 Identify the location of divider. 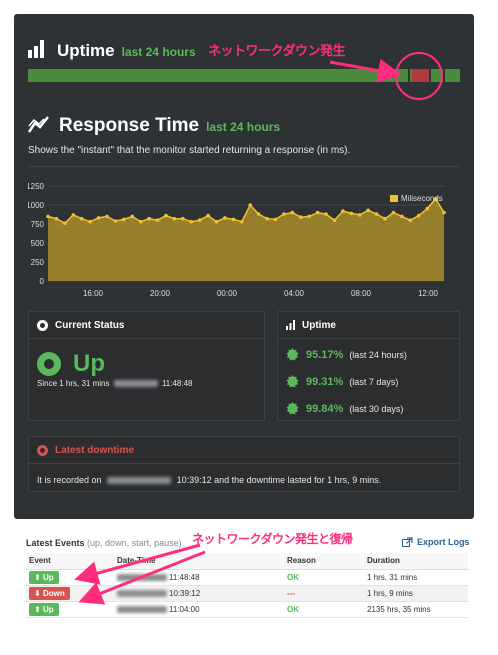
(244, 166).